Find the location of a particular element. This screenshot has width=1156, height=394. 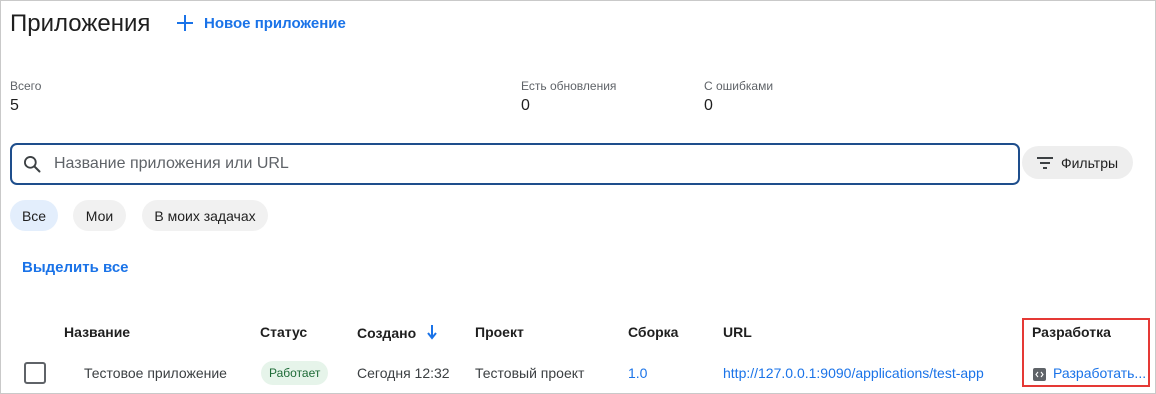

filters-button: Фильтры is located at coordinates (1077, 162).